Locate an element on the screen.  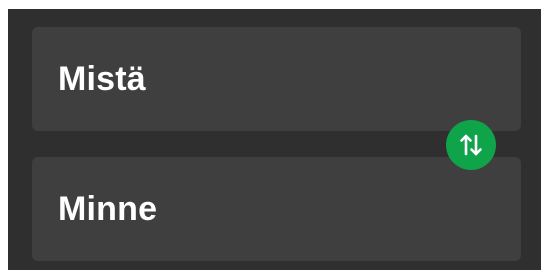
to-field-label: Minne is located at coordinates (108, 208).